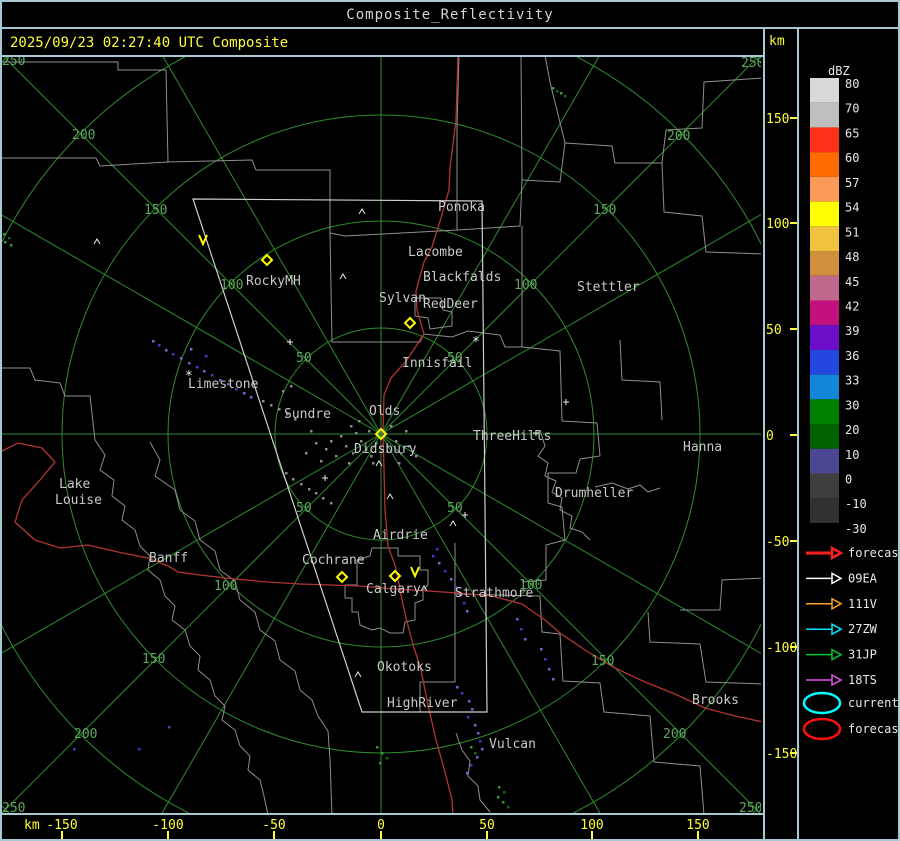 This screenshot has height=841, width=900. I want to click on right-axis-tick-label: -150, so click(781, 754).